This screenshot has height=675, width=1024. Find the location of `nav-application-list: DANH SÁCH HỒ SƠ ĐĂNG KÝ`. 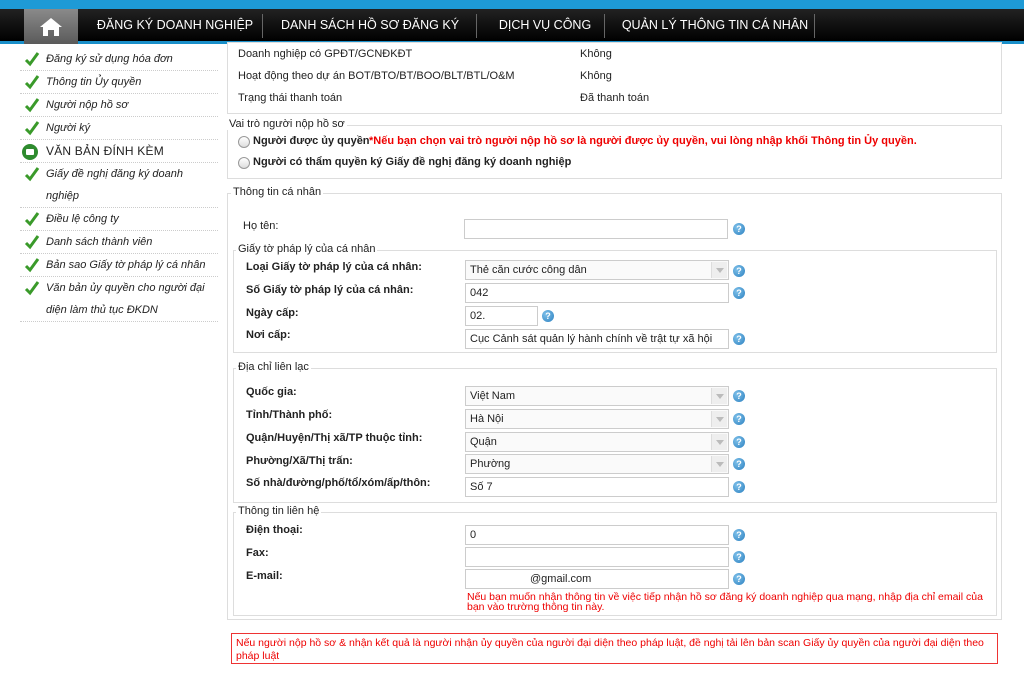

nav-application-list: DANH SÁCH HỒ SƠ ĐĂNG KÝ is located at coordinates (370, 26).